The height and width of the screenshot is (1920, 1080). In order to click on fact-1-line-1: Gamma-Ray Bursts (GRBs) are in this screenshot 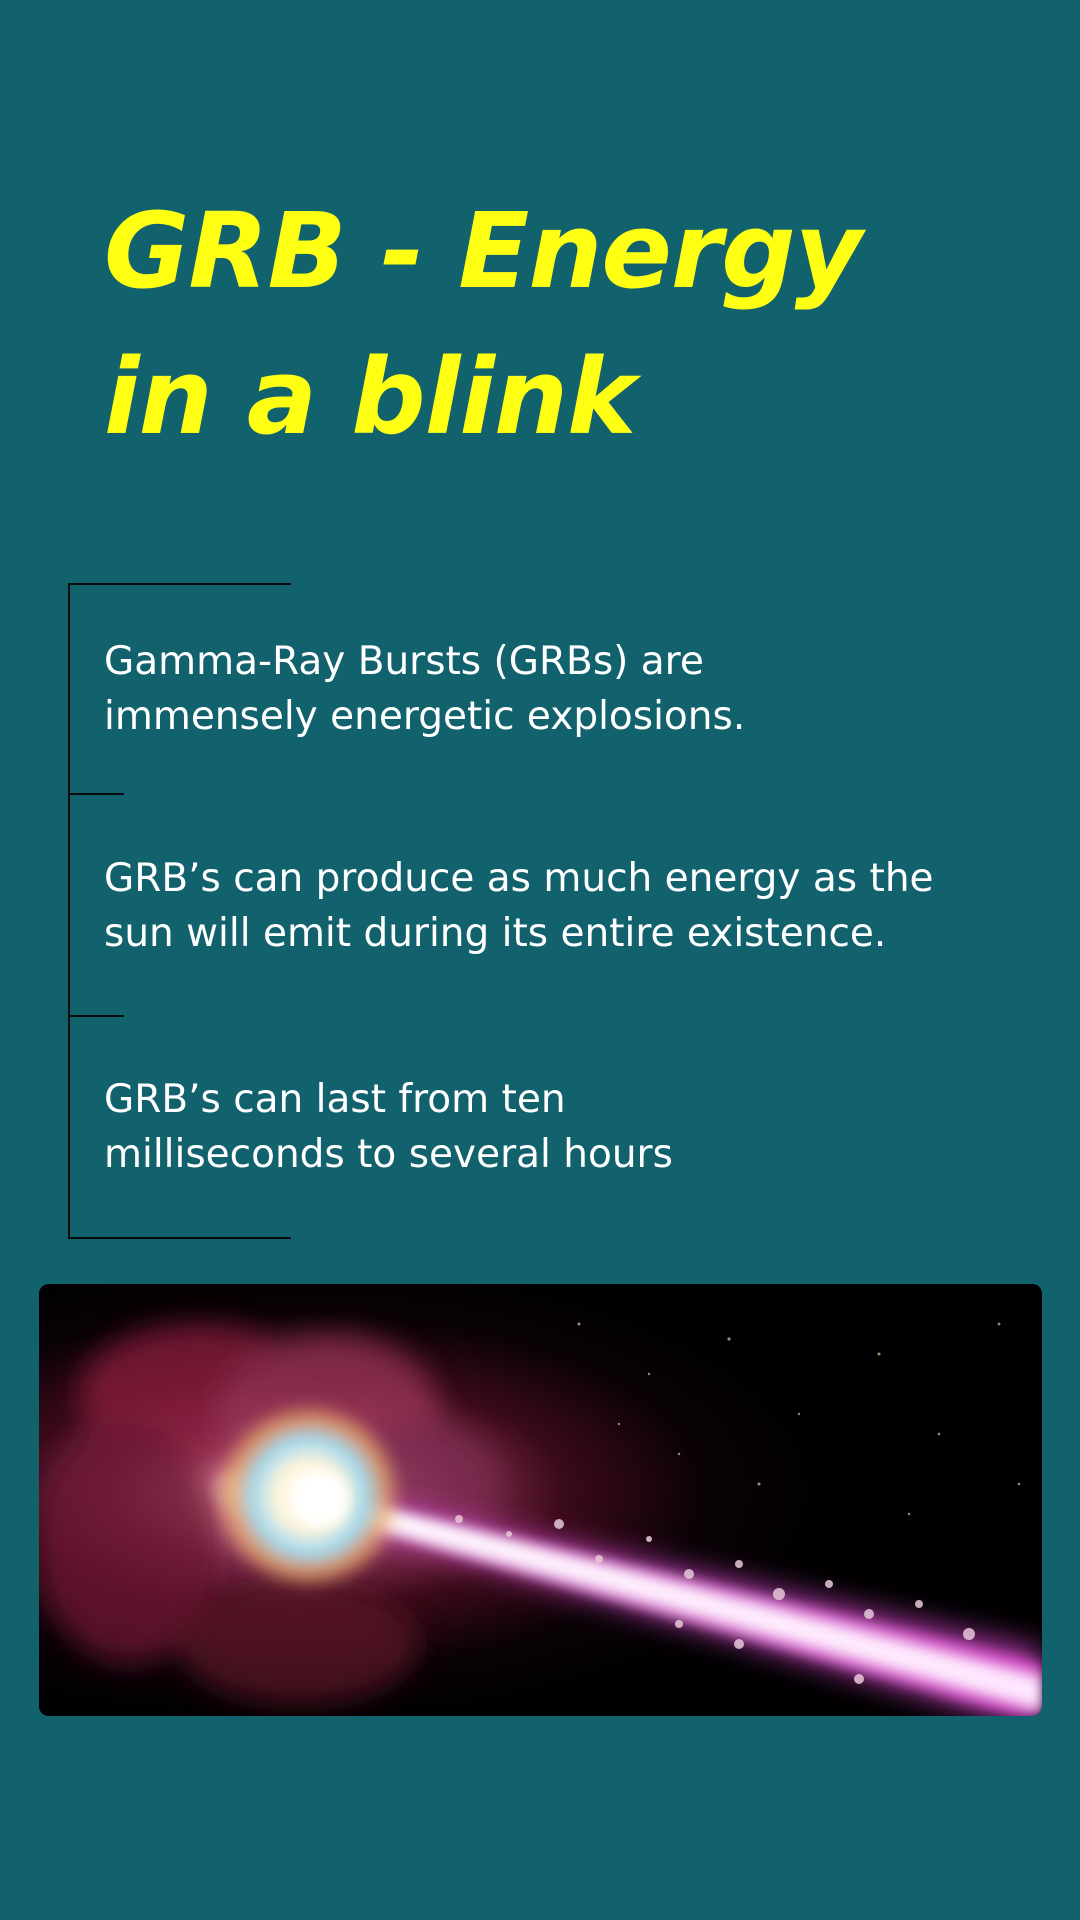, I will do `click(404, 661)`.